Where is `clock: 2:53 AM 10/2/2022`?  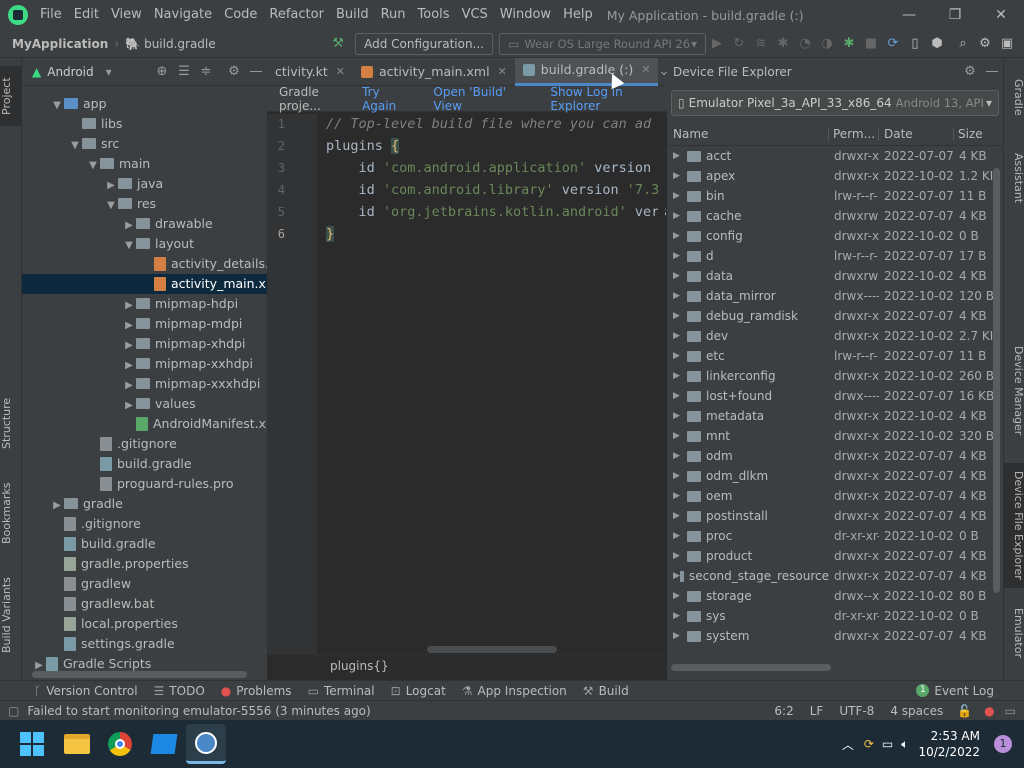
clock: 2:53 AM 10/2/2022 is located at coordinates (949, 744).